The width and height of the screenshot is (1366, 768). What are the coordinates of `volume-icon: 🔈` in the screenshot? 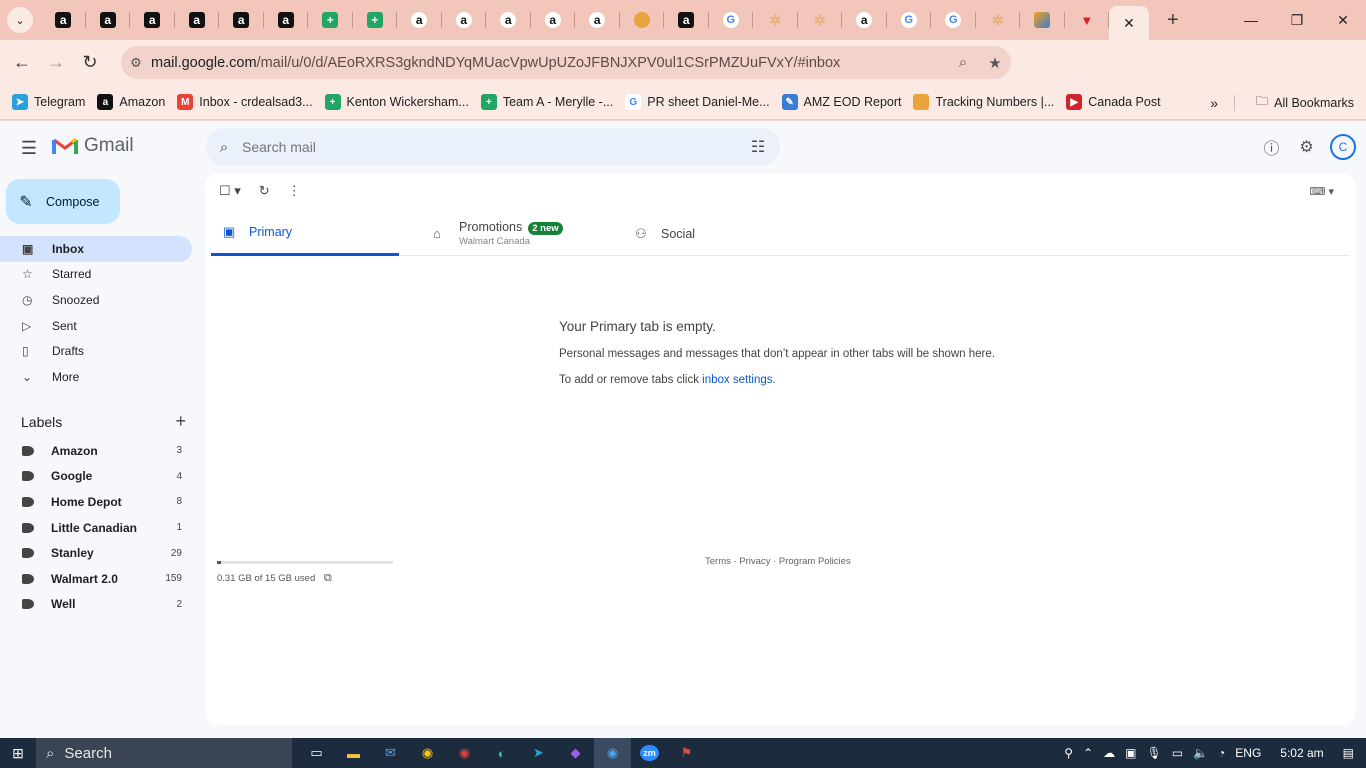 It's located at (1200, 753).